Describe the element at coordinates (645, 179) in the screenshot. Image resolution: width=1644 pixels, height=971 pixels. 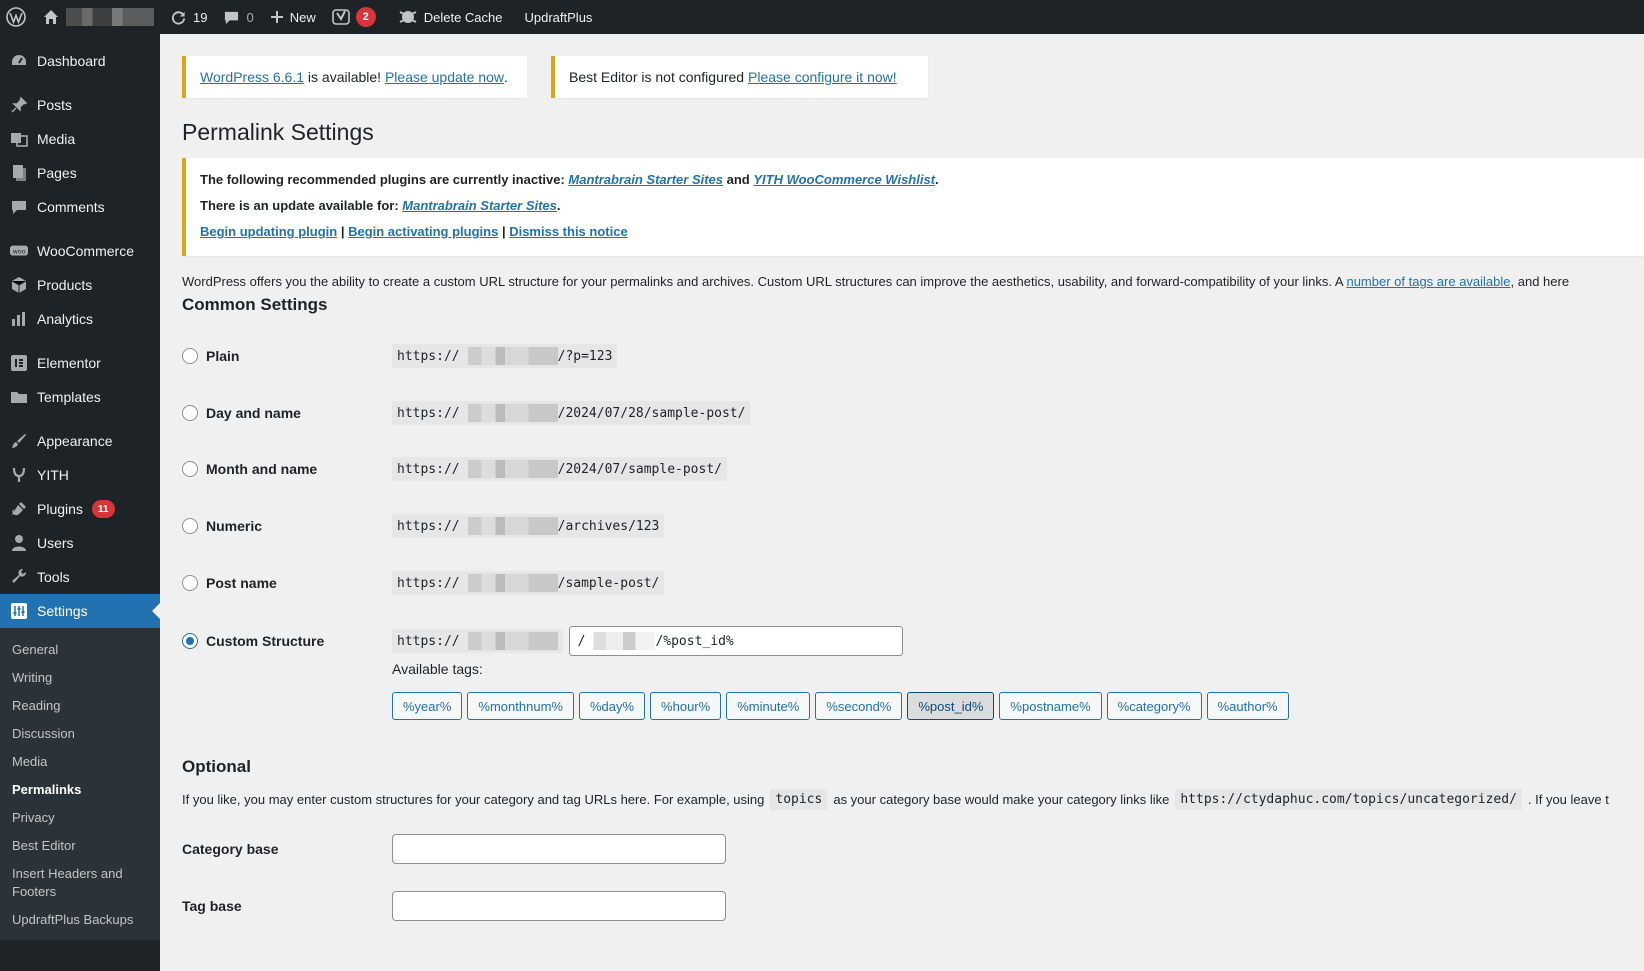
I see `mantrabrain-link: Mantrabrain Starter Sites` at that location.